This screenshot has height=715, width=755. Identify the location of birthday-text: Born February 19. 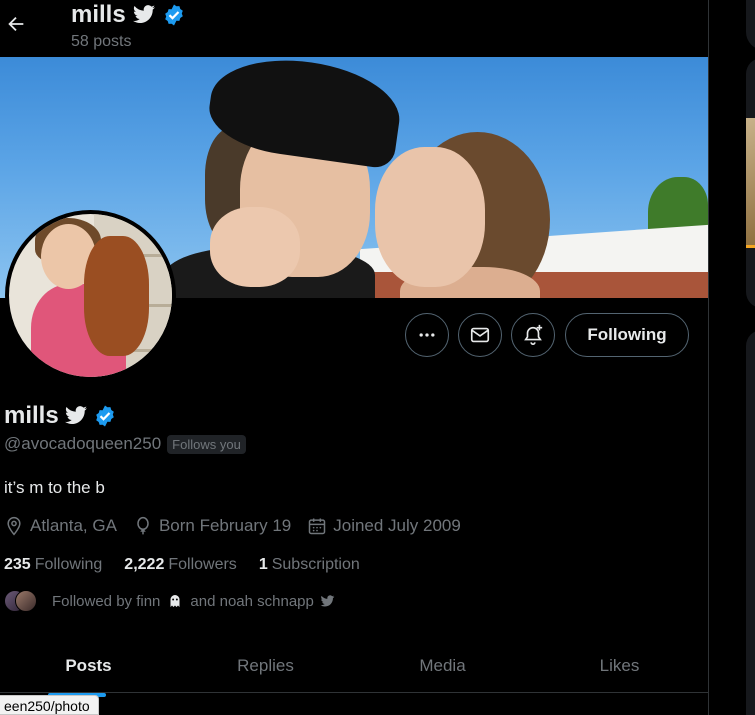
(225, 525).